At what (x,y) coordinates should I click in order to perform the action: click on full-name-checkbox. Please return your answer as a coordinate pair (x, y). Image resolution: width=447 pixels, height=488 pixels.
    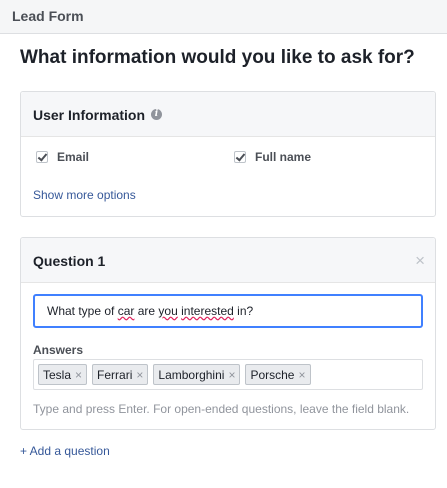
    Looking at the image, I should click on (240, 157).